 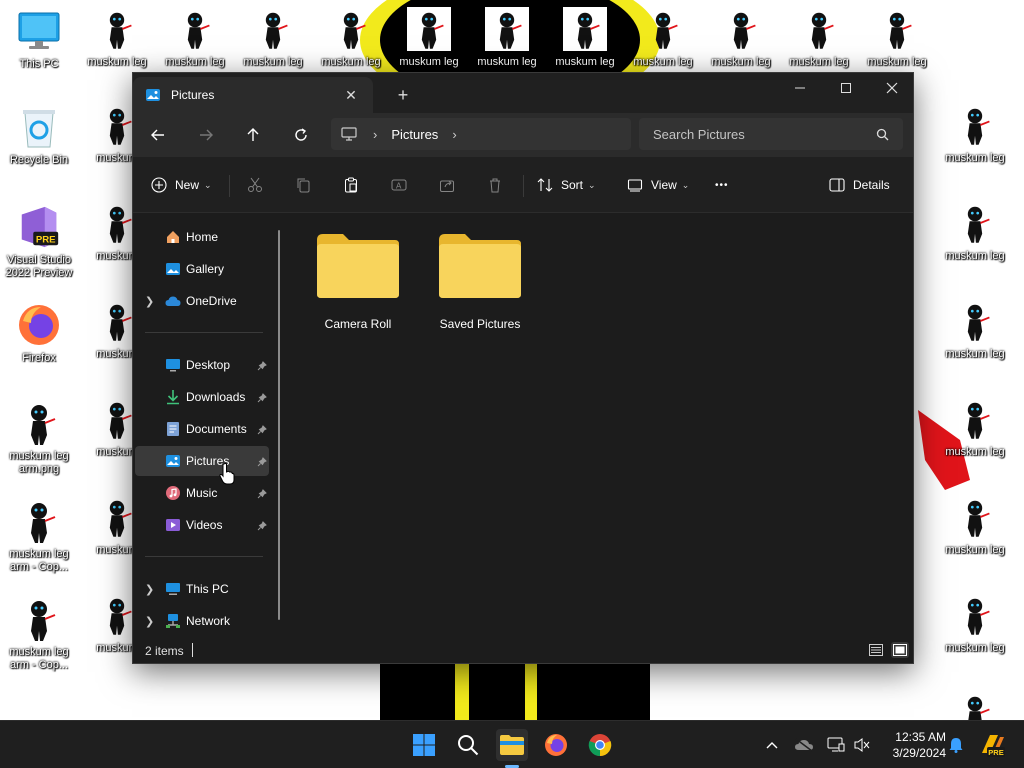 What do you see at coordinates (956, 745) in the screenshot?
I see `notification-button` at bounding box center [956, 745].